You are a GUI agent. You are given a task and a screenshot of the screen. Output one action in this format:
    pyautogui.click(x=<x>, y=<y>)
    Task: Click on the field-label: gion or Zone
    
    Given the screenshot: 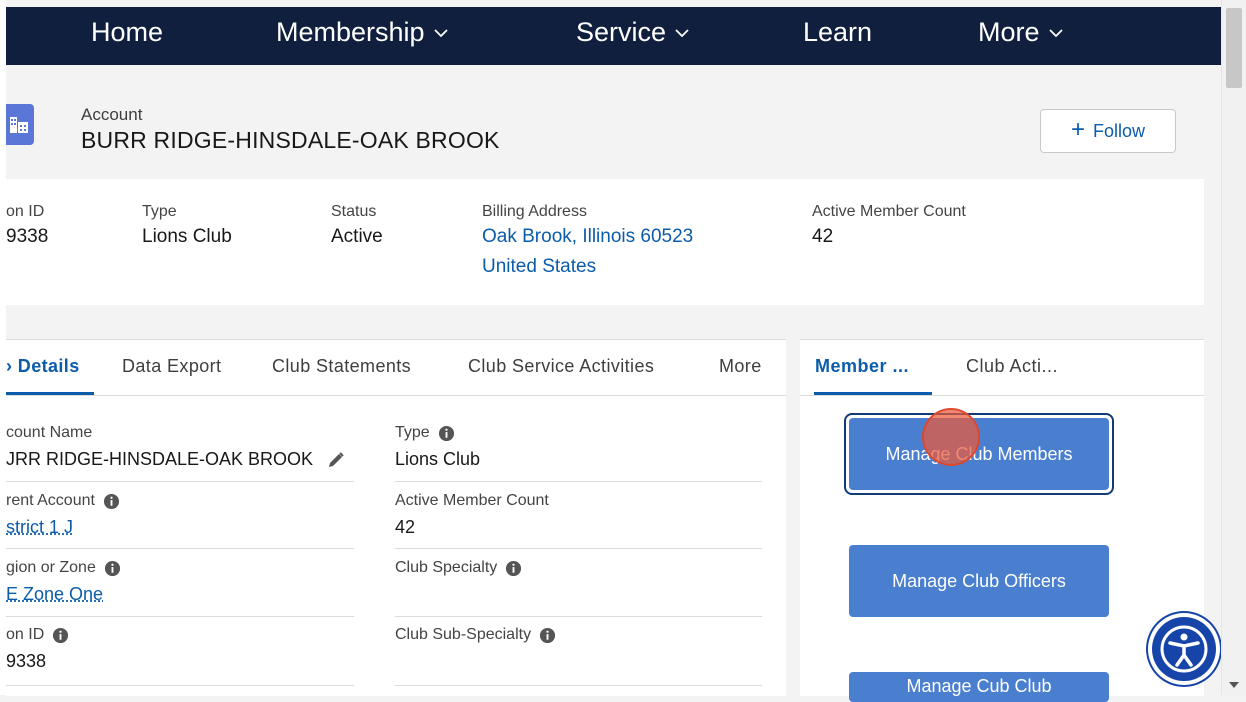 What is the action you would take?
    pyautogui.click(x=51, y=568)
    